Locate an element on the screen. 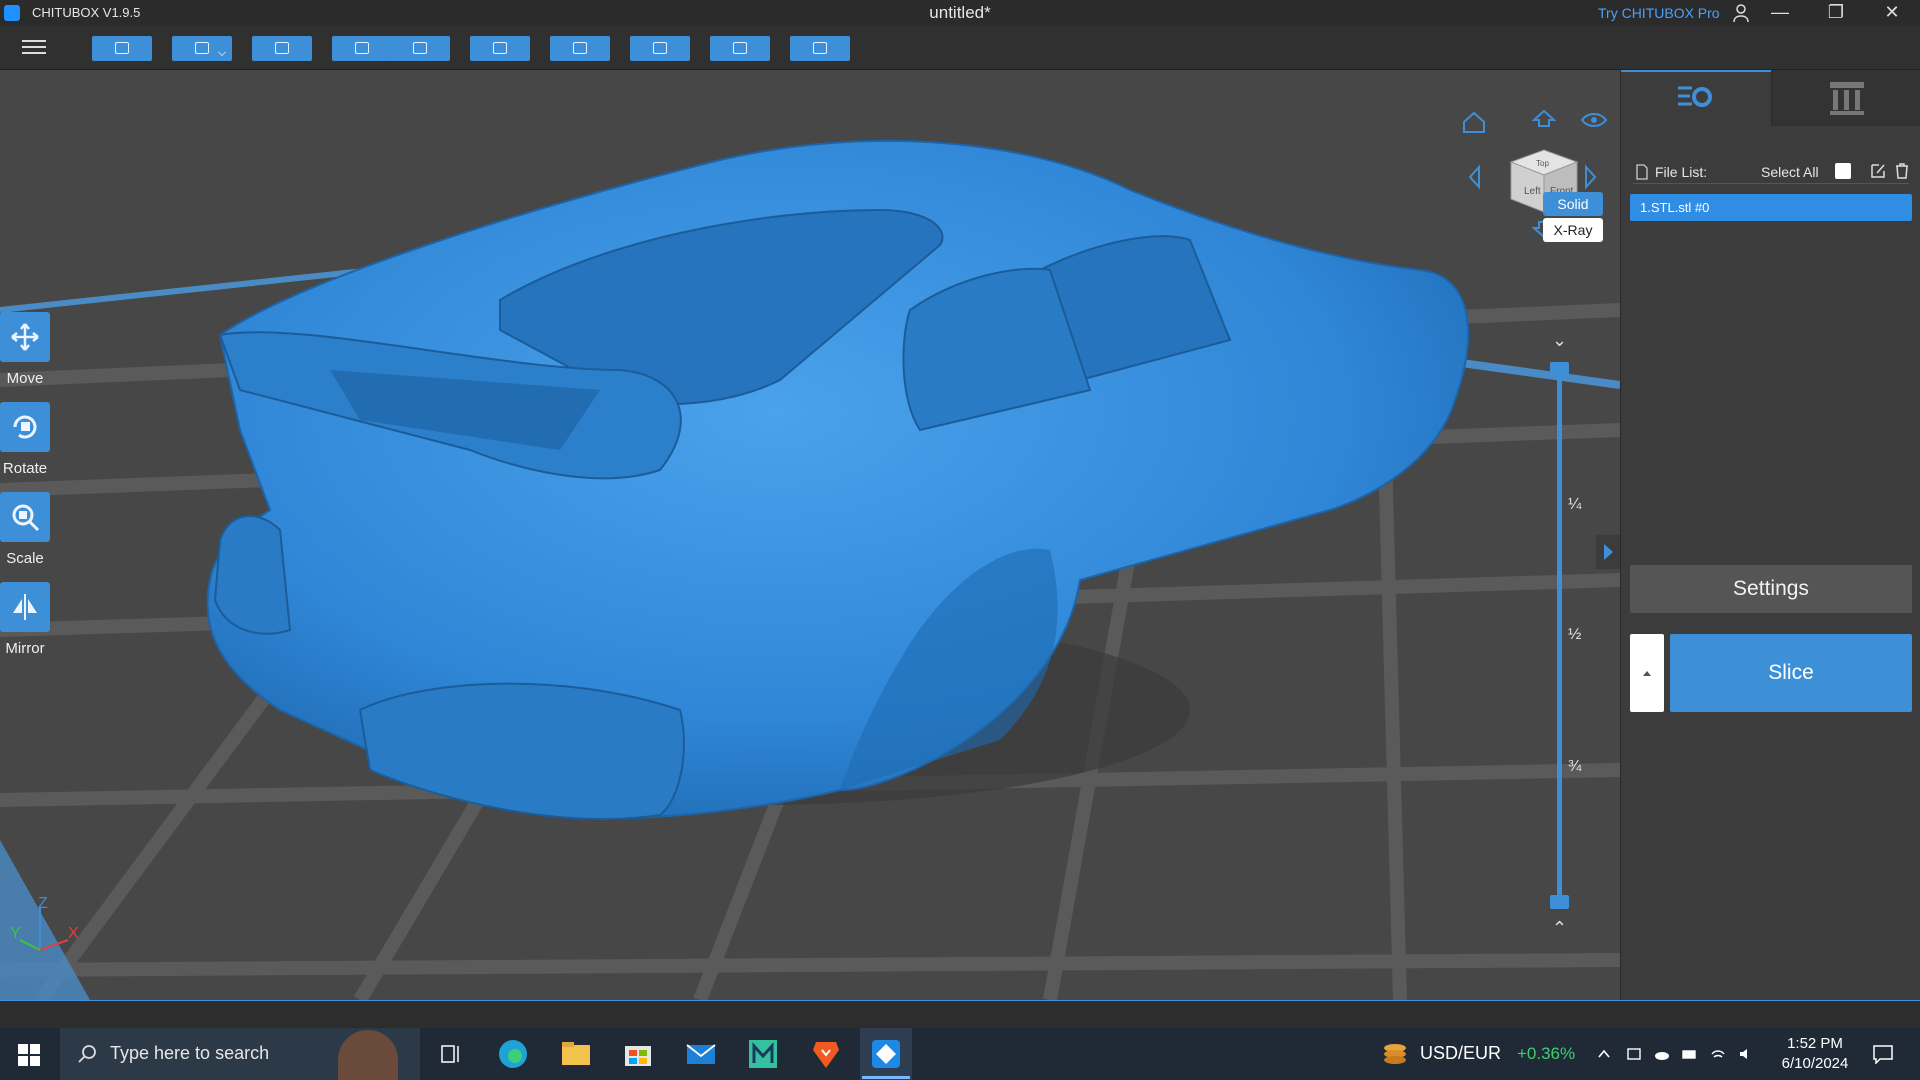  open-file-button is located at coordinates (122, 48).